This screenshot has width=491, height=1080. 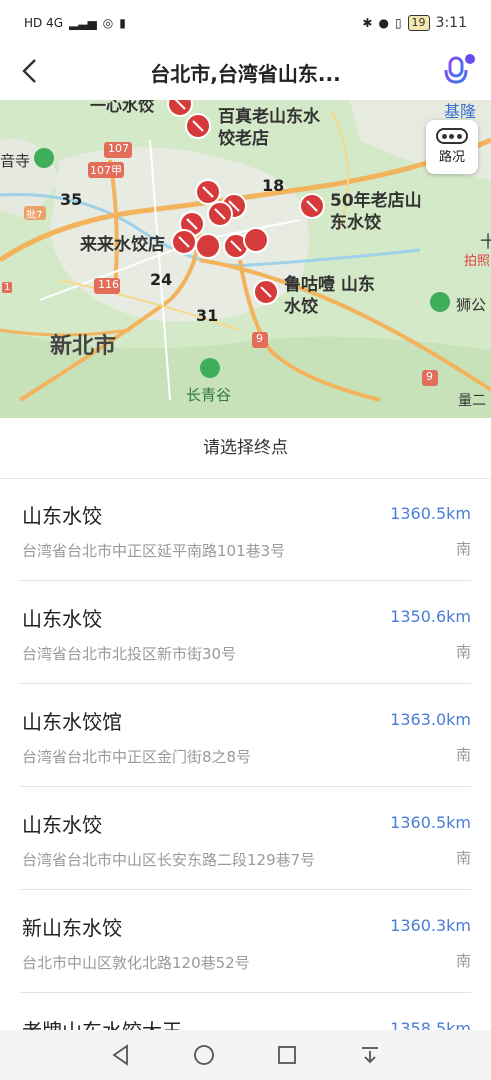 I want to click on temple-poi-icon, so click(x=44, y=158).